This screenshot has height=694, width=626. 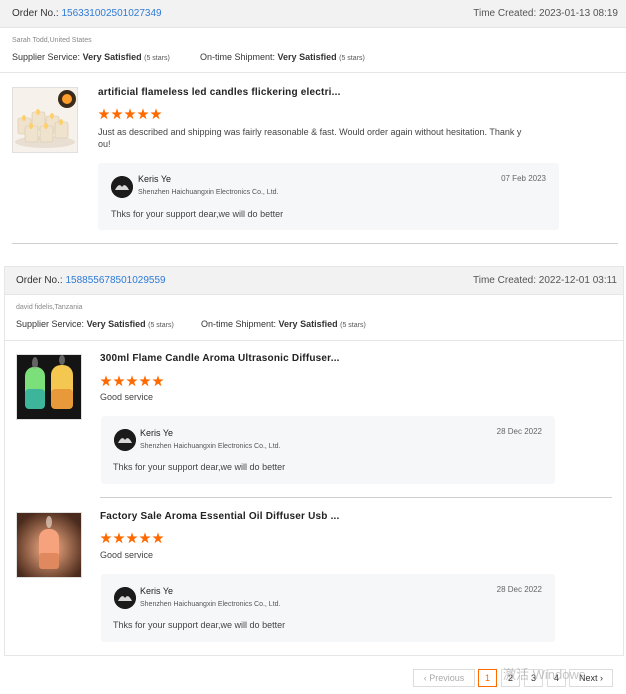 I want to click on order-number-link: 156331002501027349, so click(x=111, y=13).